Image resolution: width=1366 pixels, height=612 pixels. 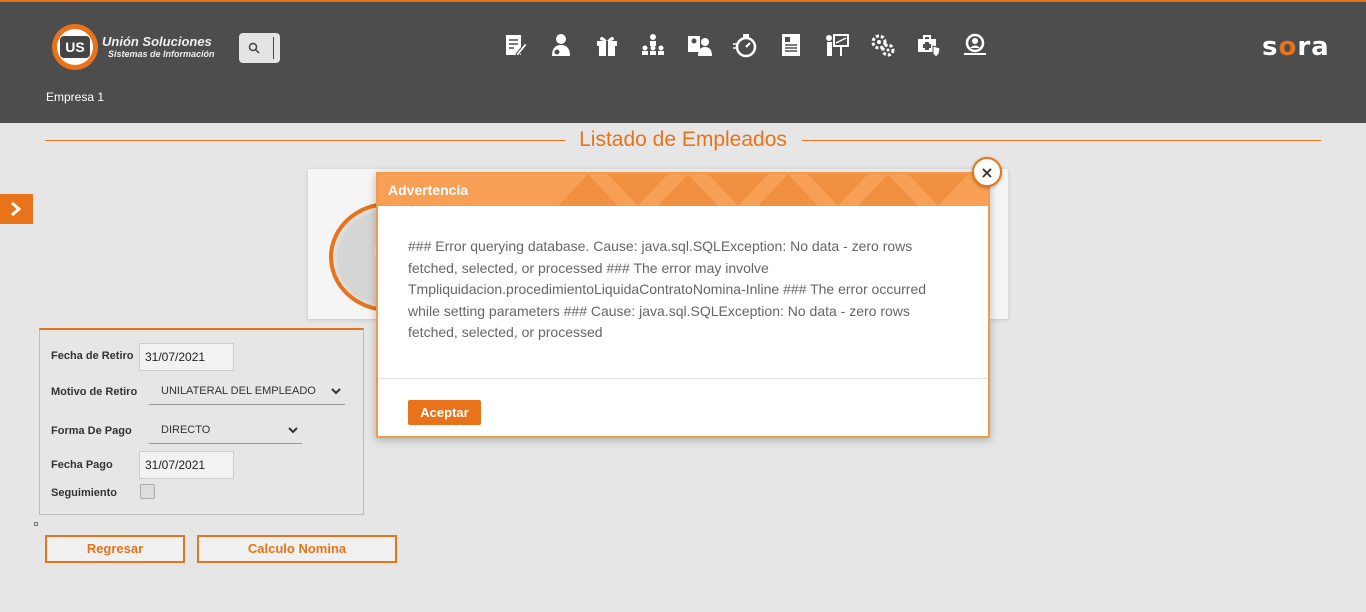 I want to click on gears-icon, so click(x=883, y=45).